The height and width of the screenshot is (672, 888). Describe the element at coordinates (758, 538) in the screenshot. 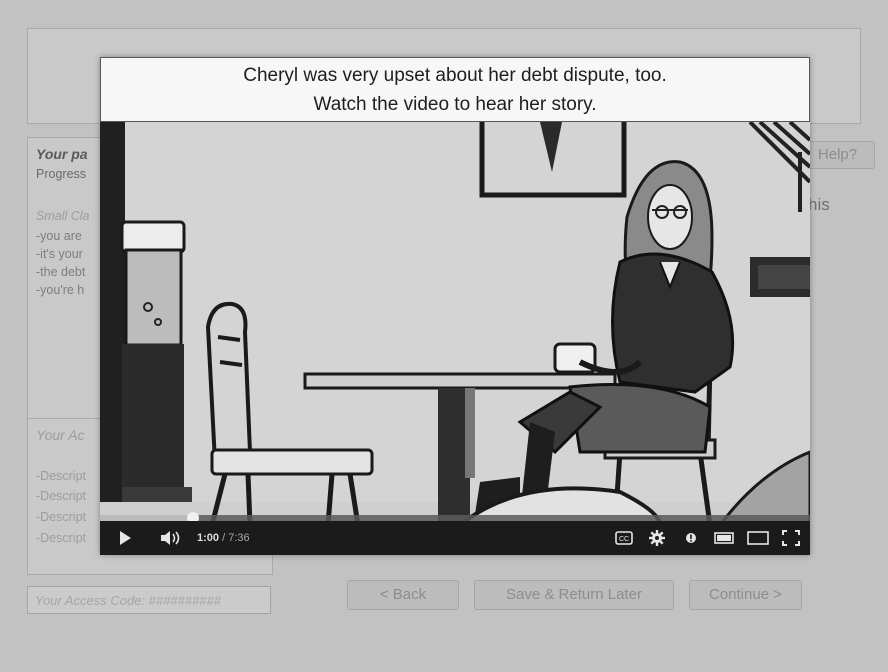

I see `theater-mode-icon` at that location.